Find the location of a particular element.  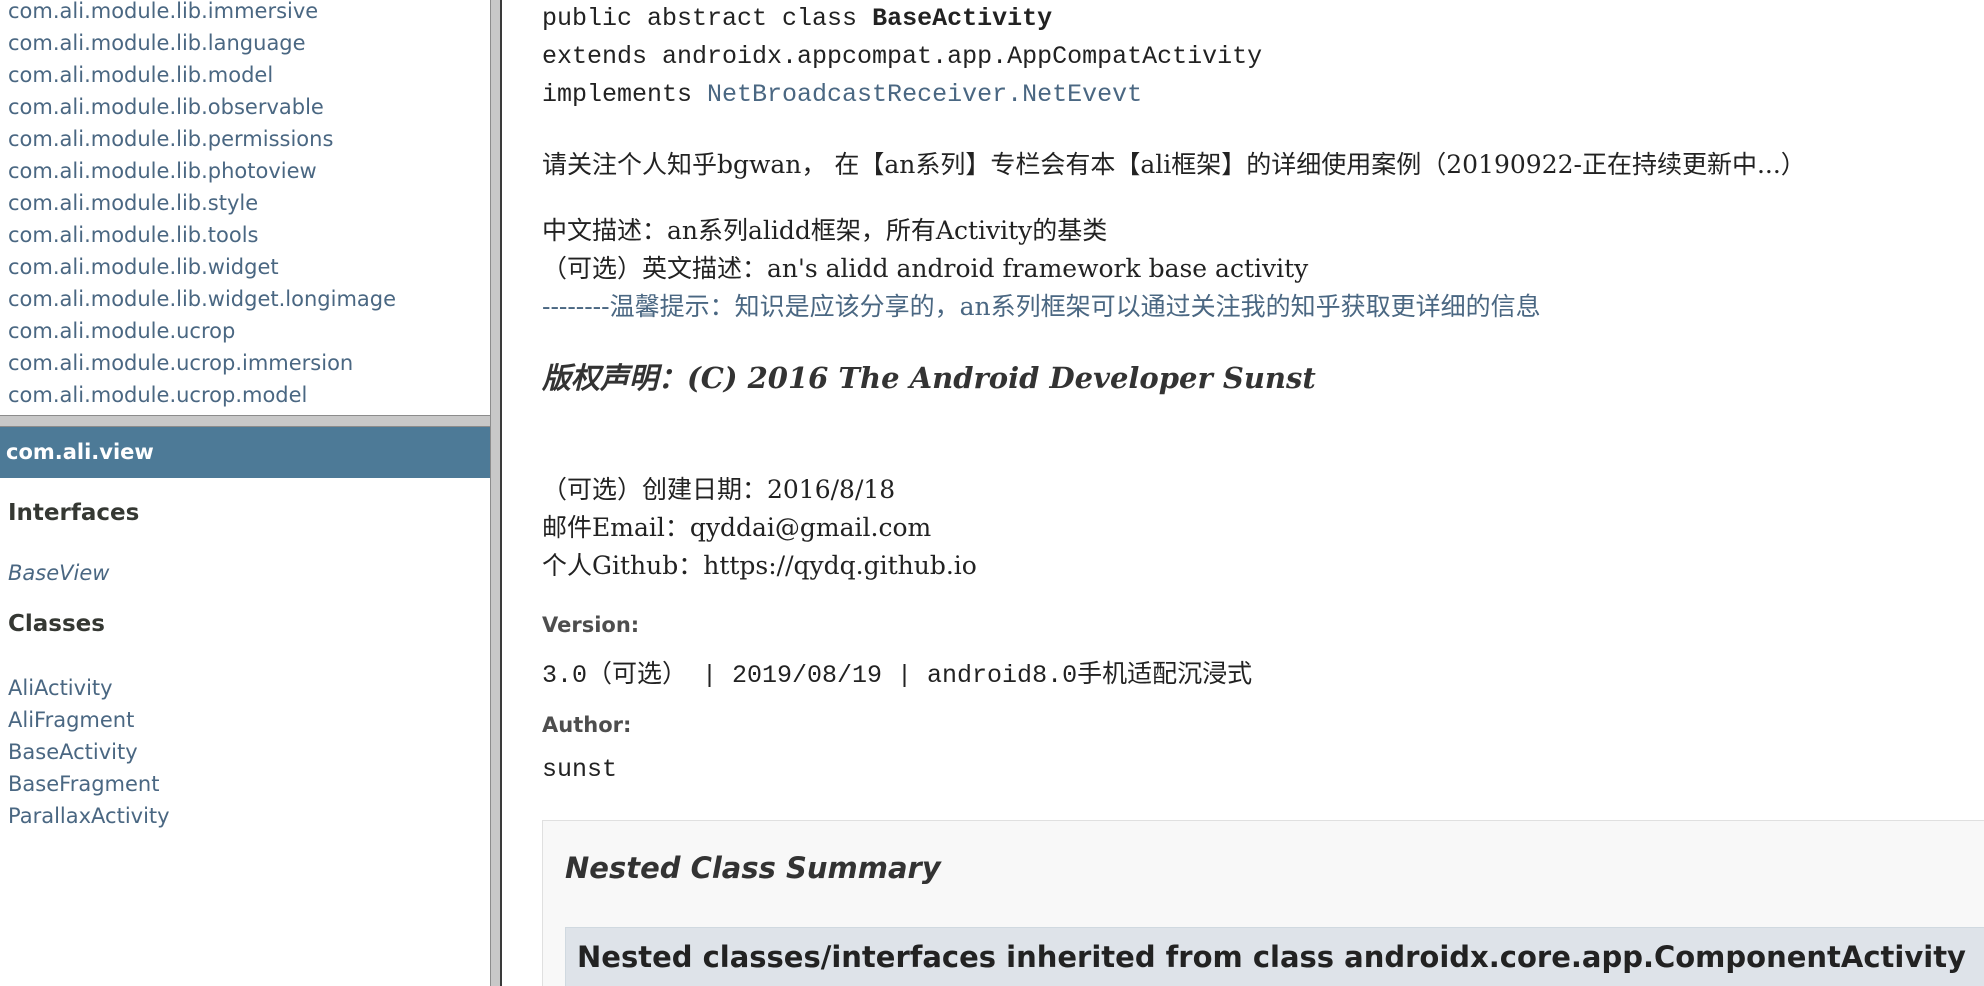

package-link: com.ali.module.lib.widget.longimage is located at coordinates (202, 299).